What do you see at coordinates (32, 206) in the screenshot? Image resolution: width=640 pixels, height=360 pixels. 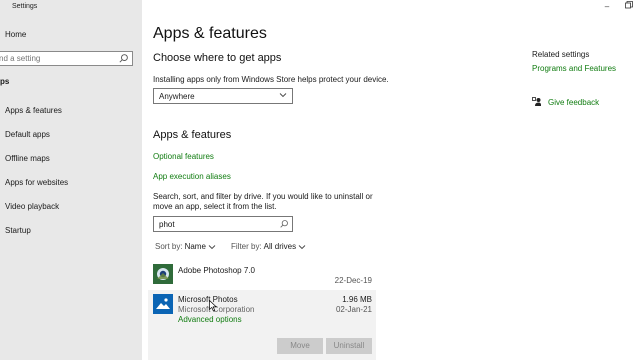 I see `sidebar-item-video-playback: Video playback` at bounding box center [32, 206].